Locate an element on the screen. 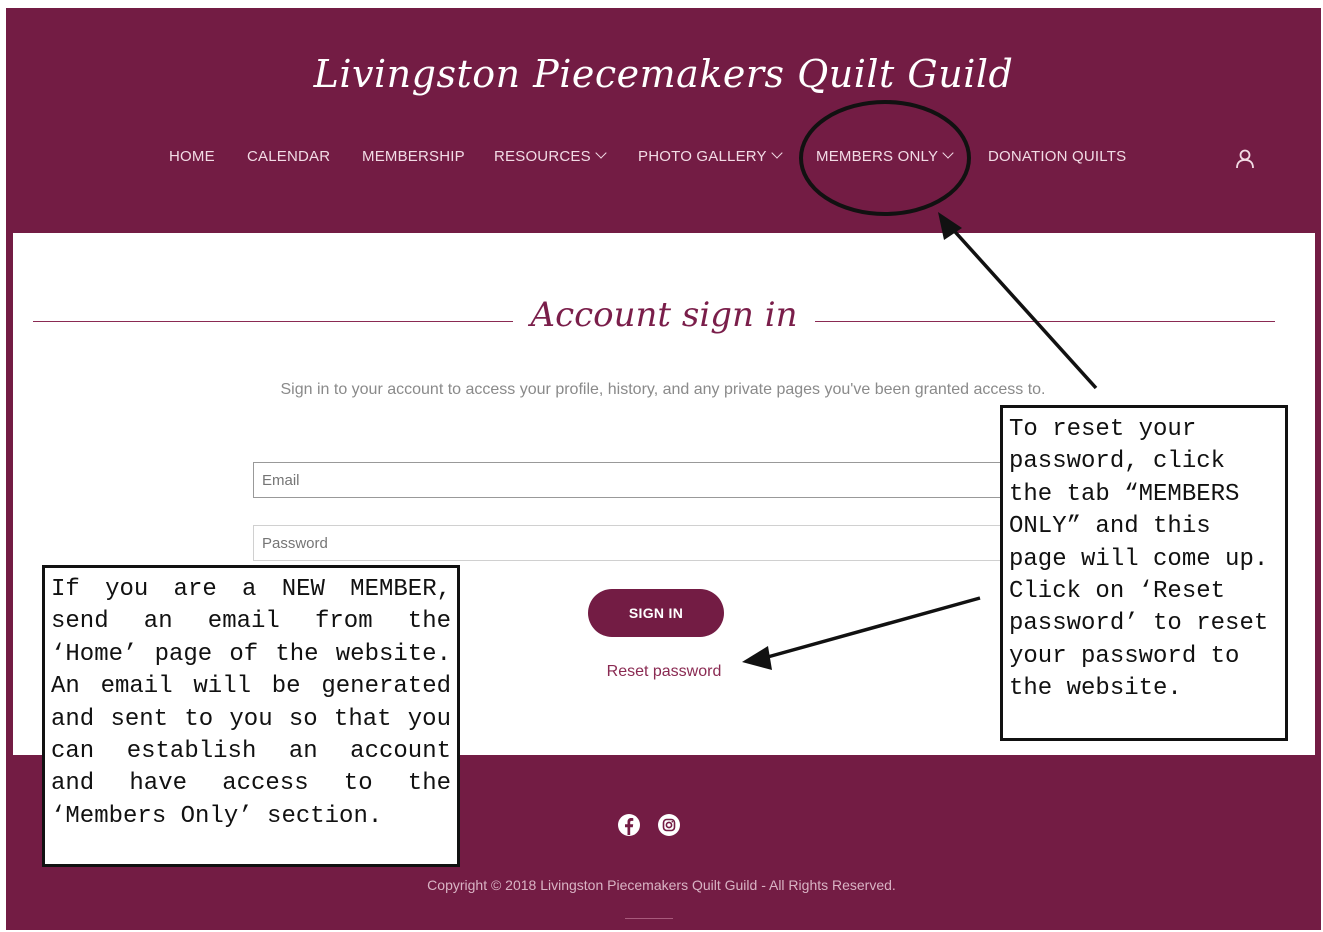 Image resolution: width=1323 pixels, height=932 pixels. nav-label: PHOTO GALLERY is located at coordinates (702, 156).